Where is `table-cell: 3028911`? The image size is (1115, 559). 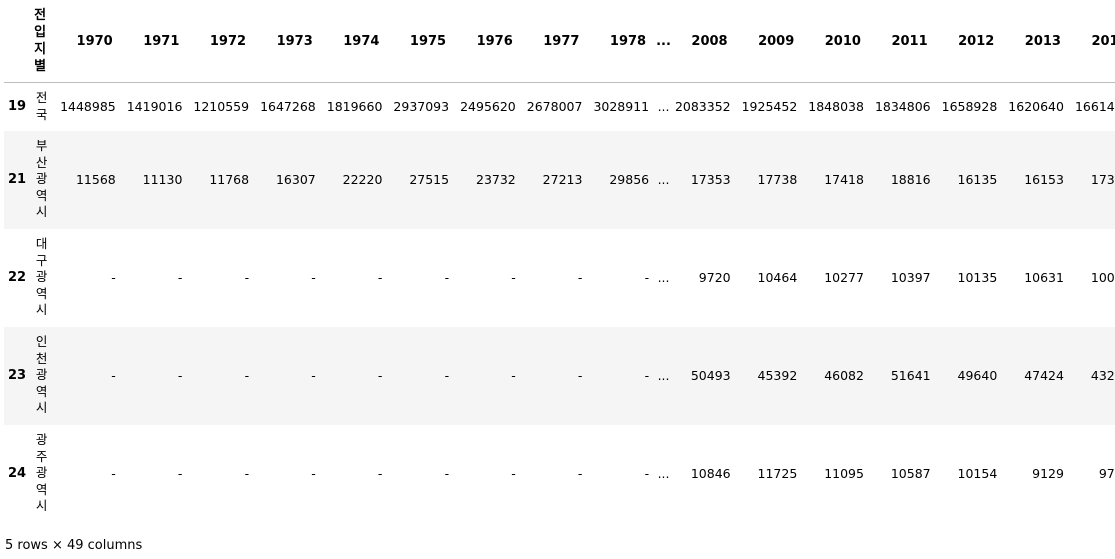 table-cell: 3028911 is located at coordinates (621, 107).